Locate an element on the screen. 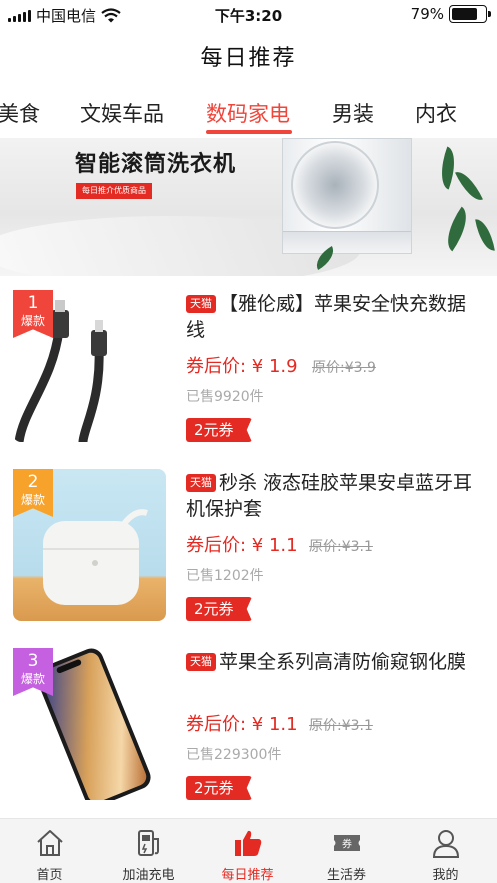 The image size is (497, 883). bottom-nav: 首页 加油充电 每日推荐 券 生活券 我的 is located at coordinates (248, 850).